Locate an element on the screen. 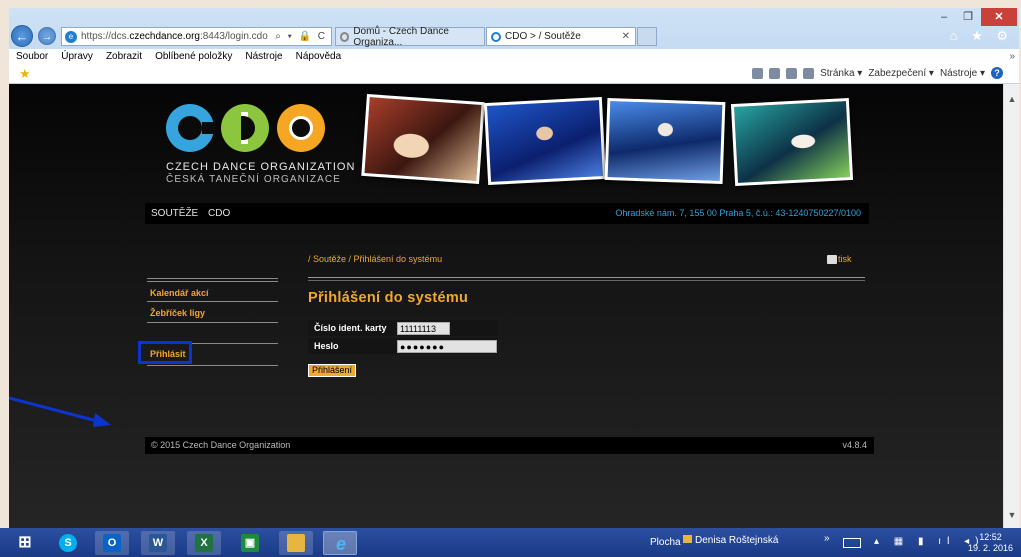 The image size is (1021, 557). internet-explorer-icon: e is located at coordinates (340, 544).